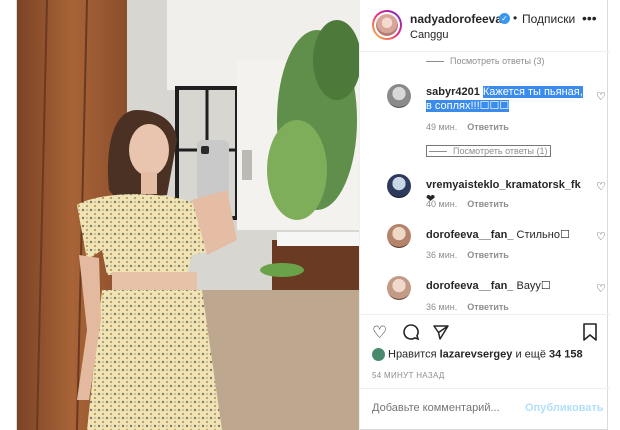 The image size is (620, 430). I want to click on comment-body: Вауу☐, so click(533, 286).